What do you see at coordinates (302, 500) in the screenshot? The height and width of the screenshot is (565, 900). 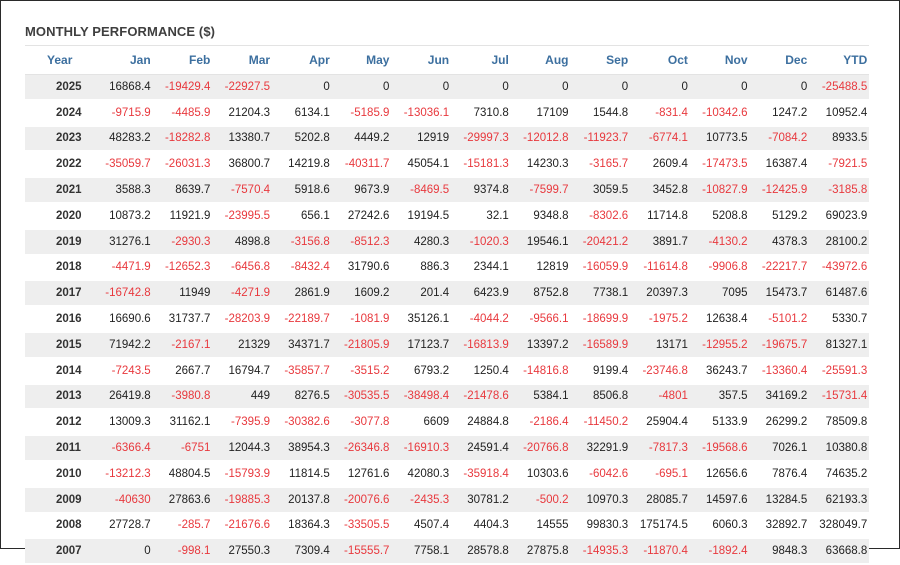 I see `month-value-cell: 20137.8` at bounding box center [302, 500].